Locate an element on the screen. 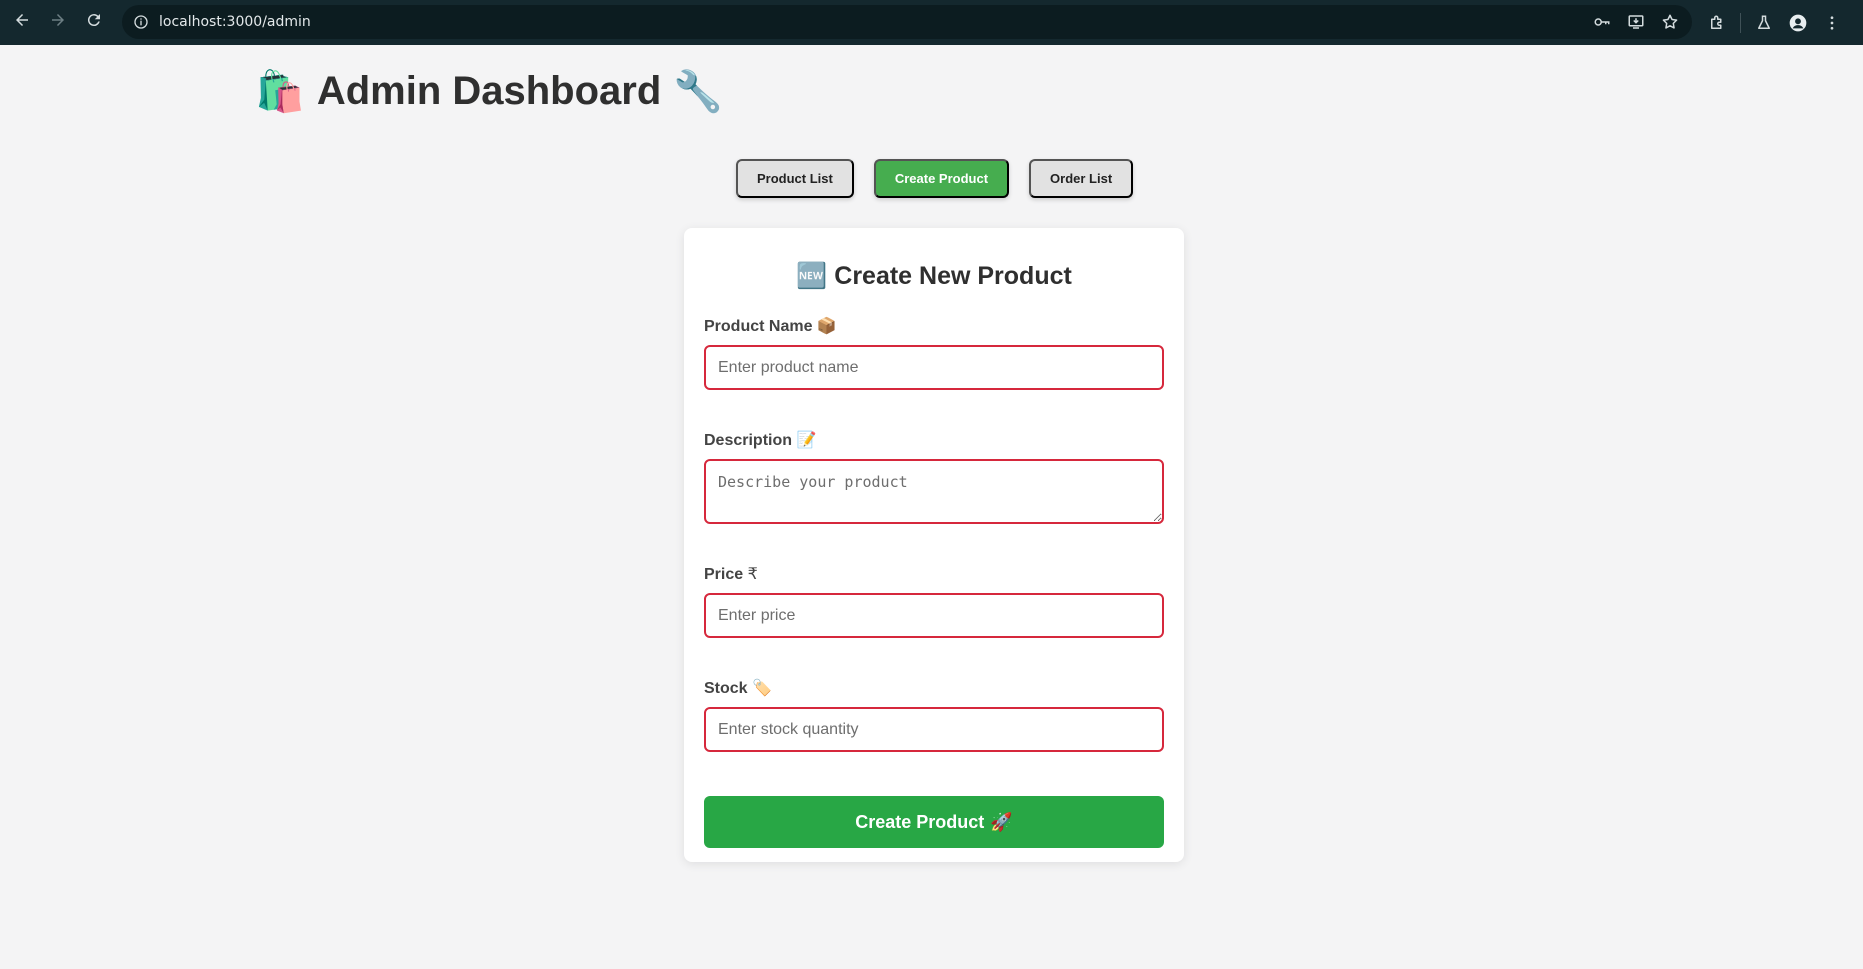  tab-create-product: Create Product is located at coordinates (941, 178).